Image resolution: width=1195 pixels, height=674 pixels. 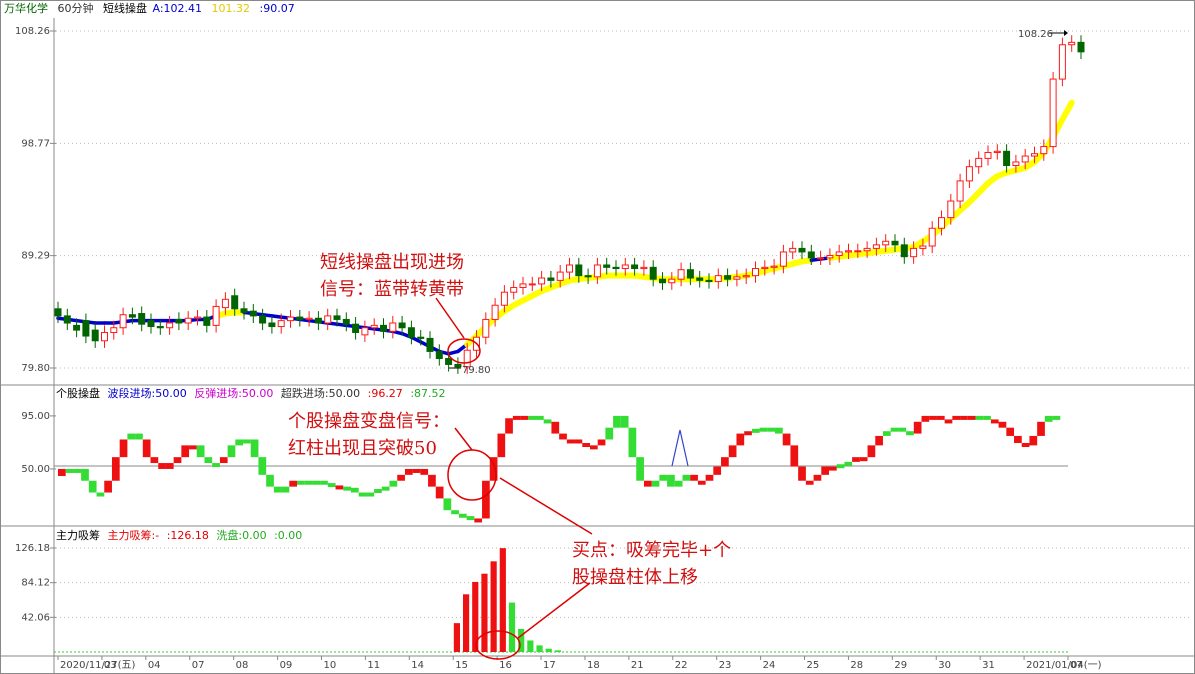 What do you see at coordinates (286, 665) in the screenshot?
I see `x-tick-label: 09` at bounding box center [286, 665].